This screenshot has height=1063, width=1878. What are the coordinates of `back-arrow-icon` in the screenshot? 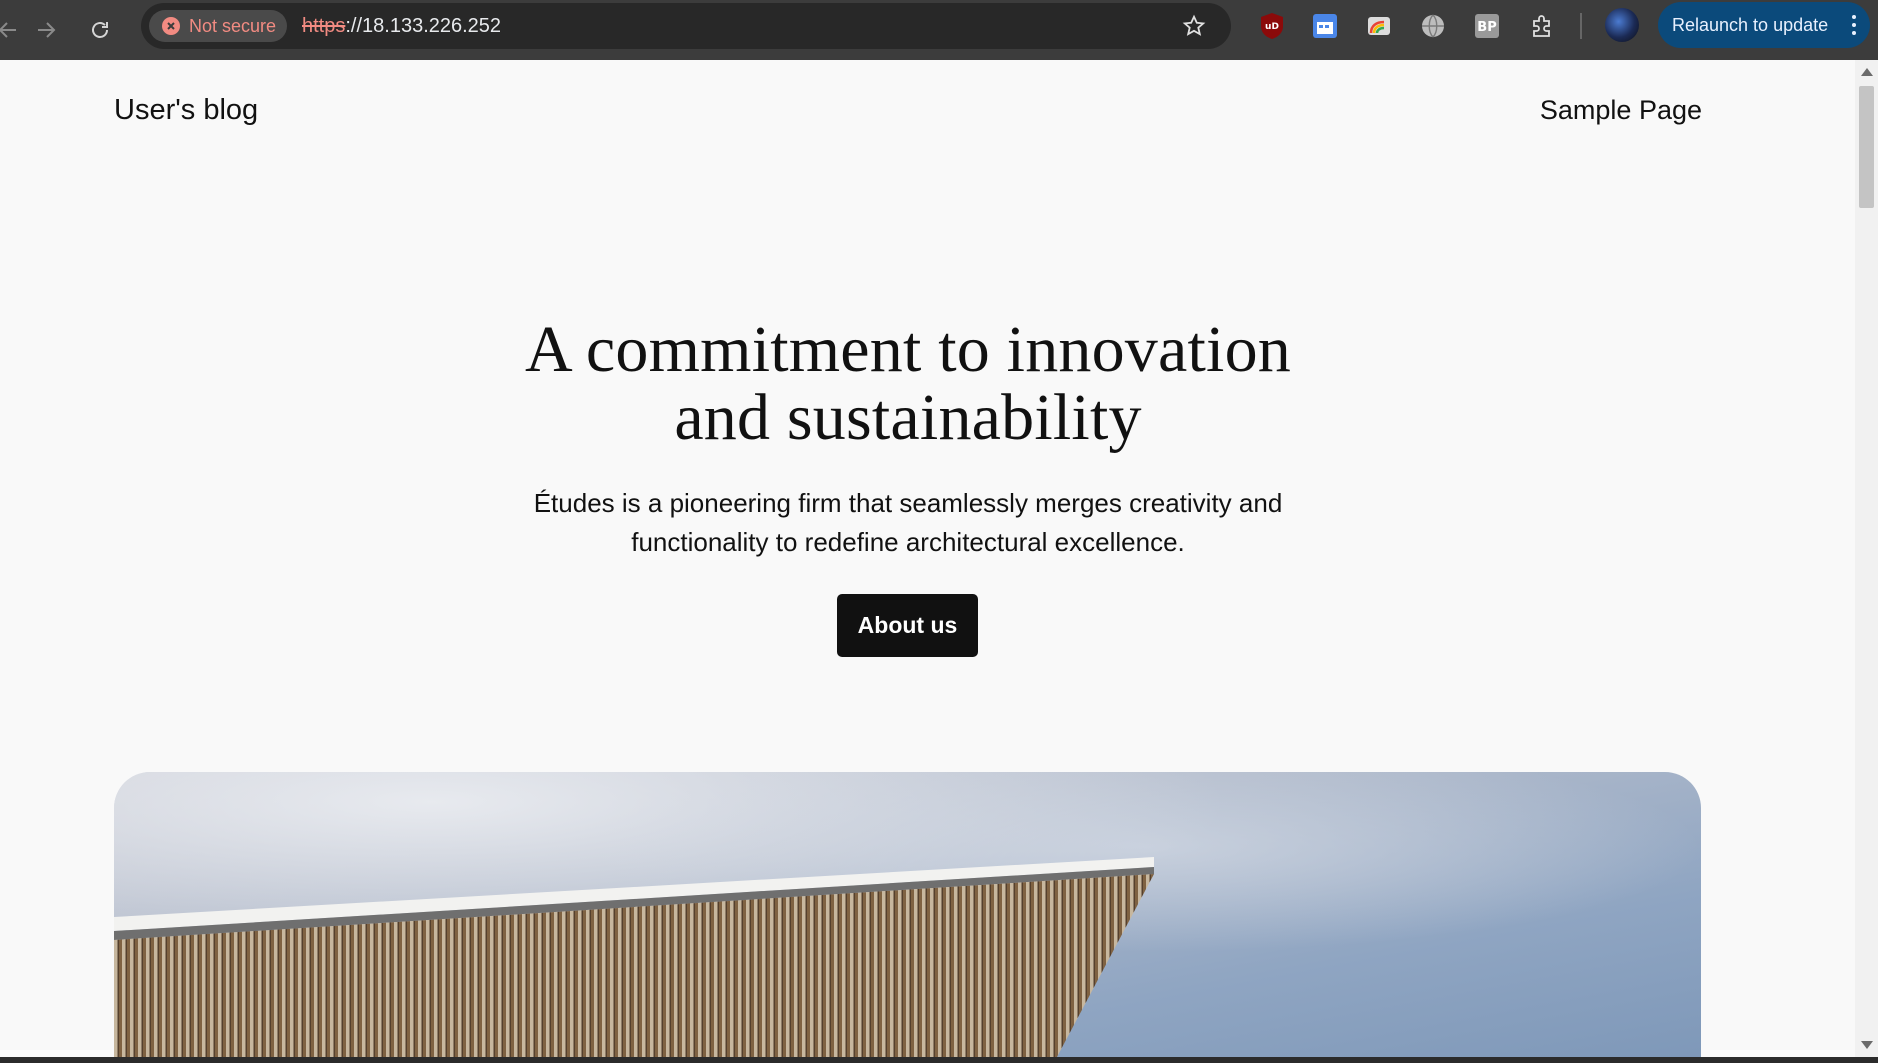 It's located at (8, 30).